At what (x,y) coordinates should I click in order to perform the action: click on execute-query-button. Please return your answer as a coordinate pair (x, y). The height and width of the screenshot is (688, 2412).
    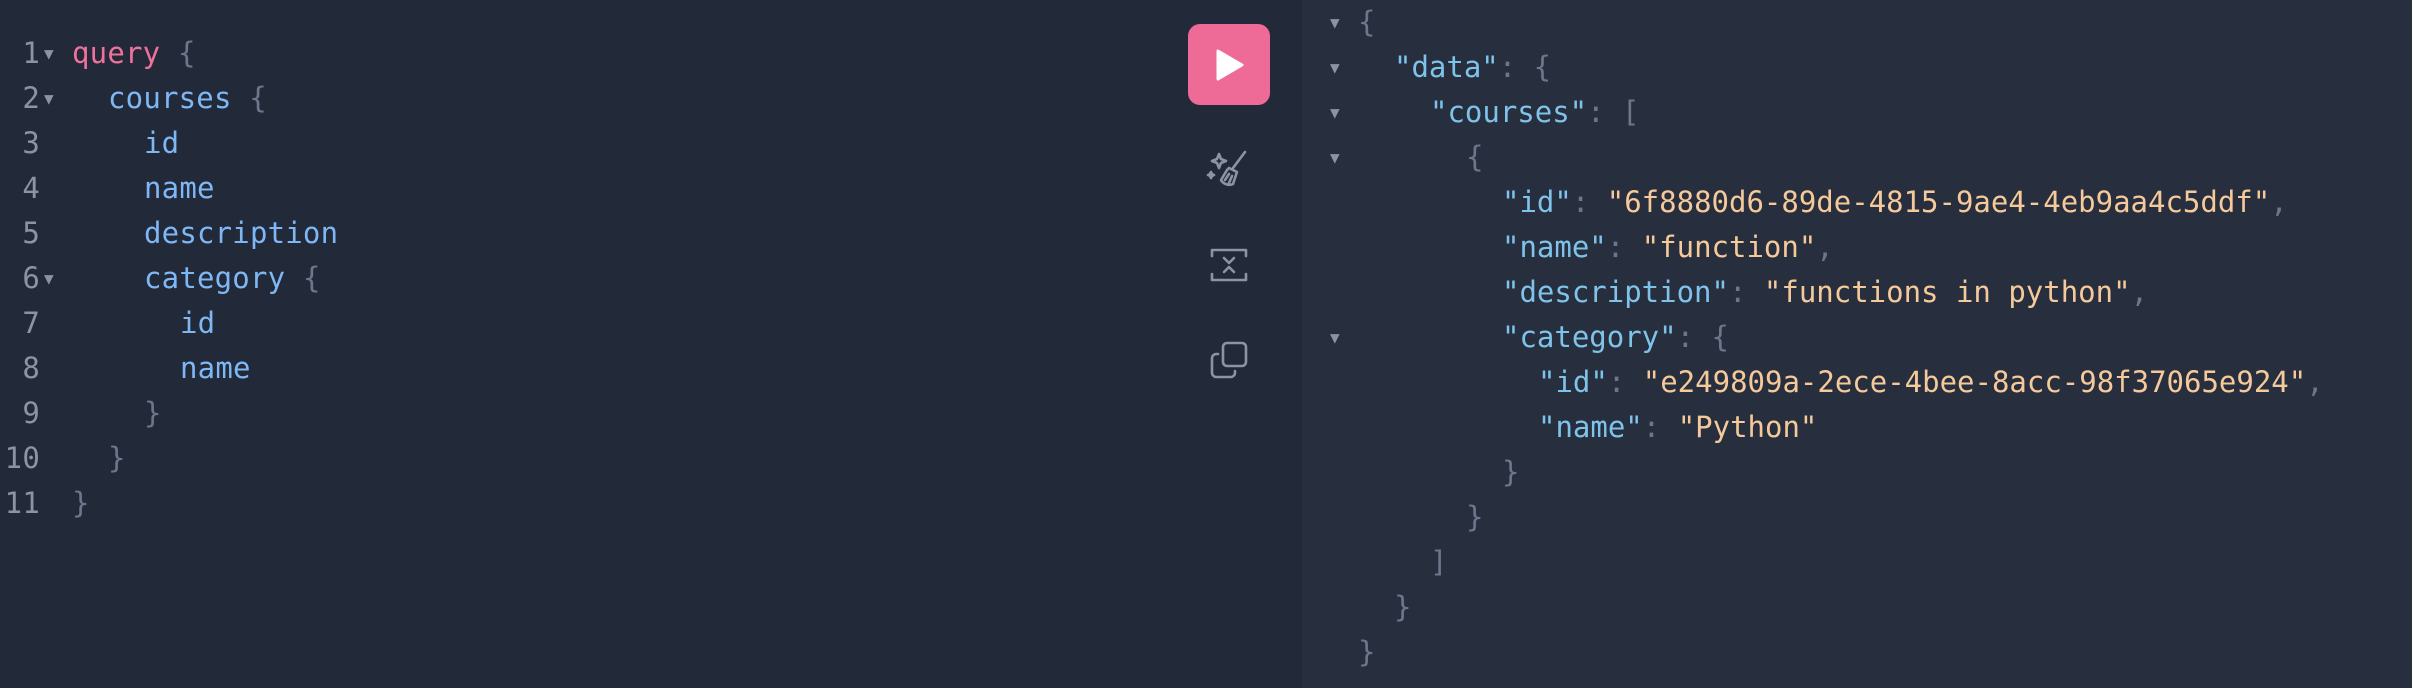
    Looking at the image, I should click on (1229, 64).